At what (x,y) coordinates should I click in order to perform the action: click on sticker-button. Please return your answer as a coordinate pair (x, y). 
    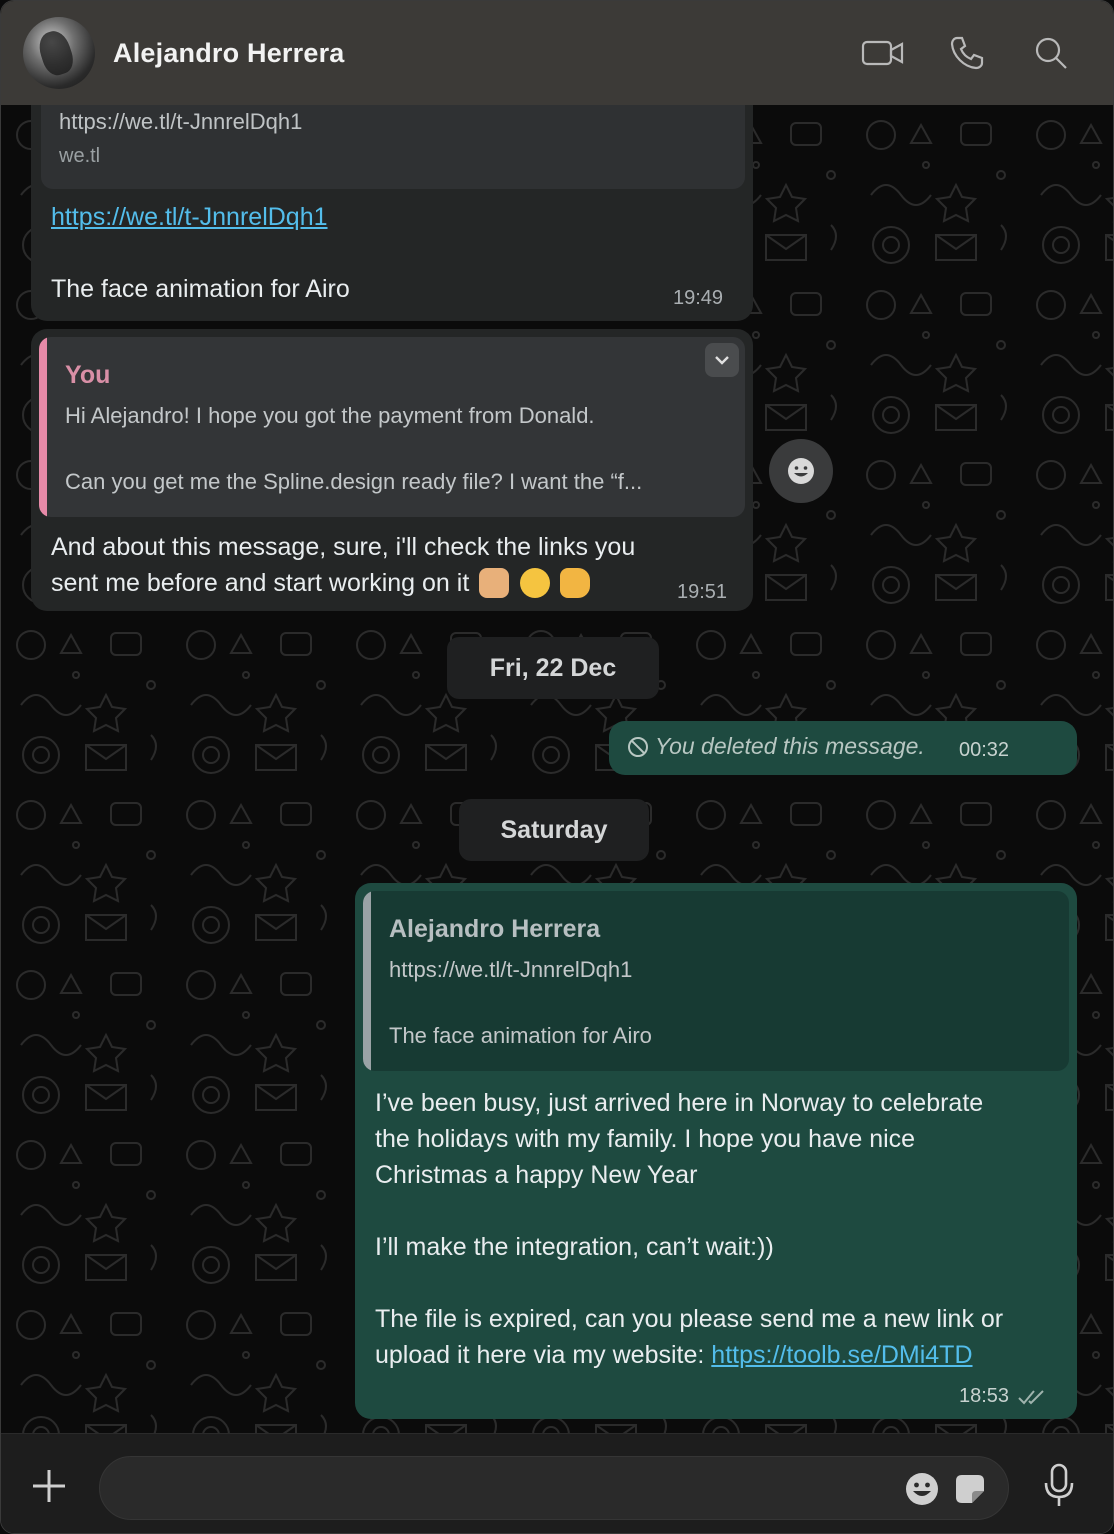
    Looking at the image, I should click on (970, 1489).